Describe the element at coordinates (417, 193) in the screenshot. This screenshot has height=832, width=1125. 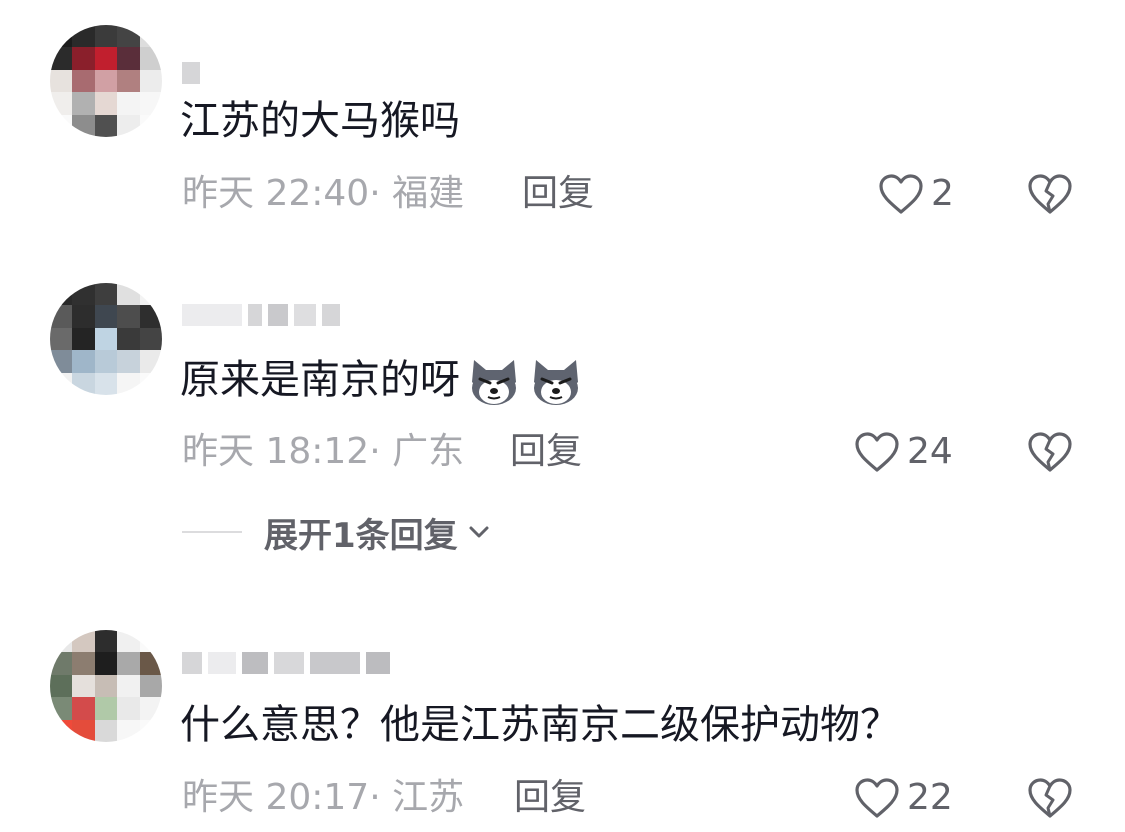
I see `comment-location: · 福建` at that location.